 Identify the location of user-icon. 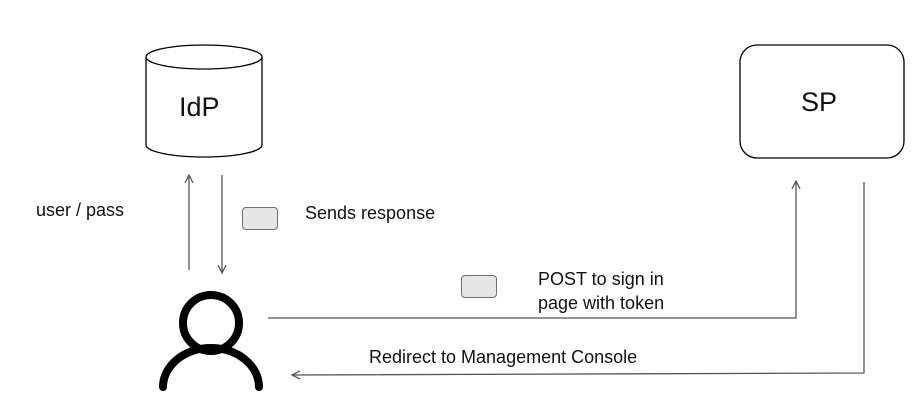
(211, 341).